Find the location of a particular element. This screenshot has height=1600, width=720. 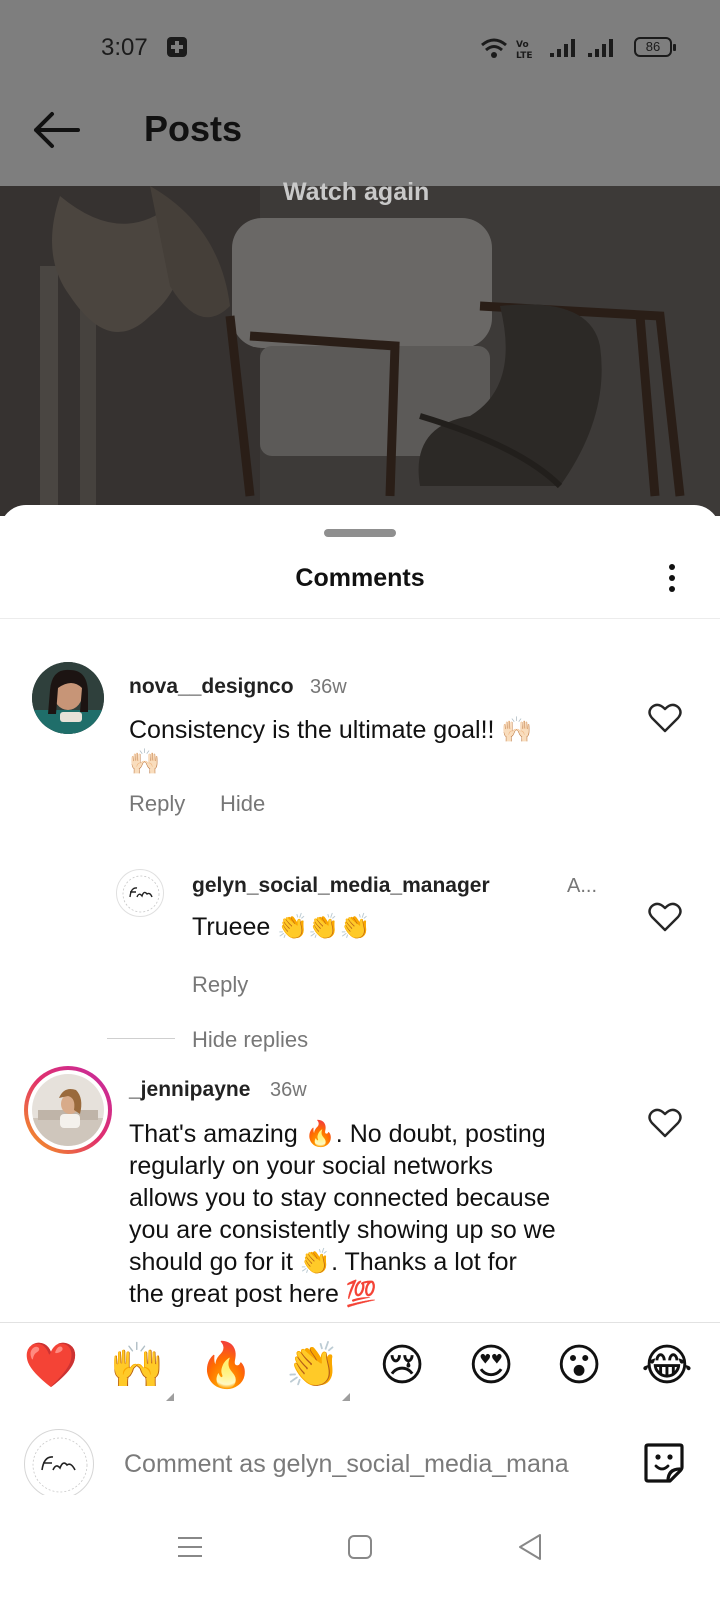

sheet-drag-handle is located at coordinates (360, 533).